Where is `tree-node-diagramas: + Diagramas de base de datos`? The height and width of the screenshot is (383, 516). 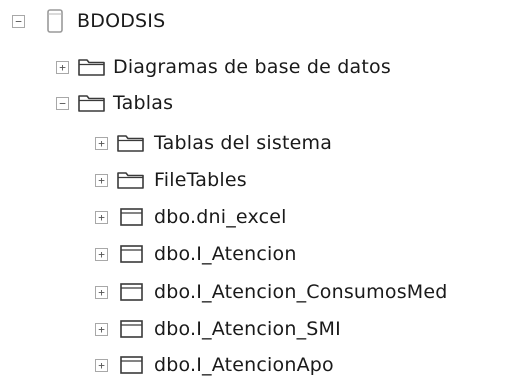 tree-node-diagramas: + Diagramas de base de datos is located at coordinates (223, 67).